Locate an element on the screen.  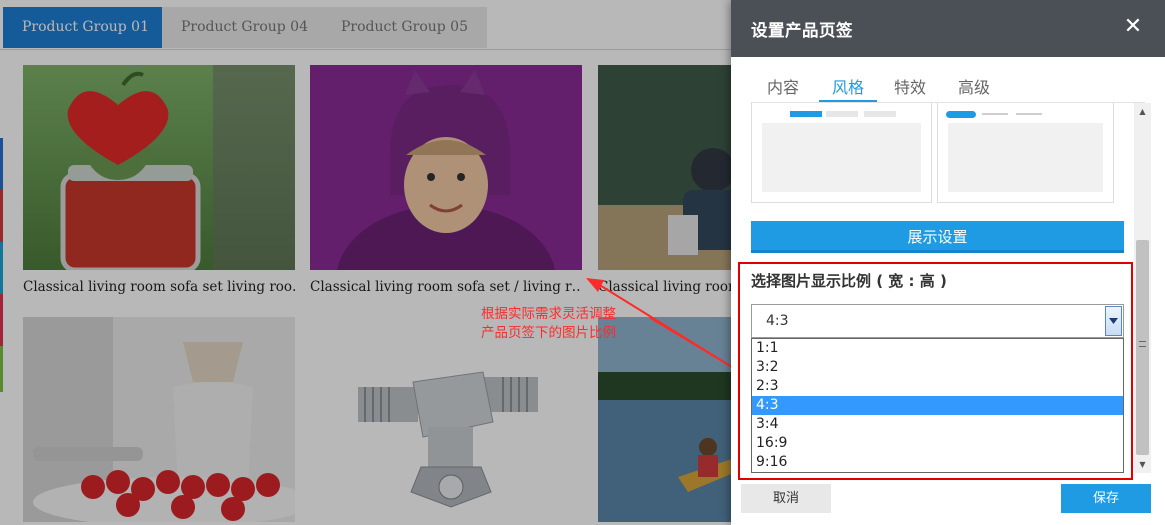
ratio-option-9-16: 9:16 is located at coordinates (937, 462).